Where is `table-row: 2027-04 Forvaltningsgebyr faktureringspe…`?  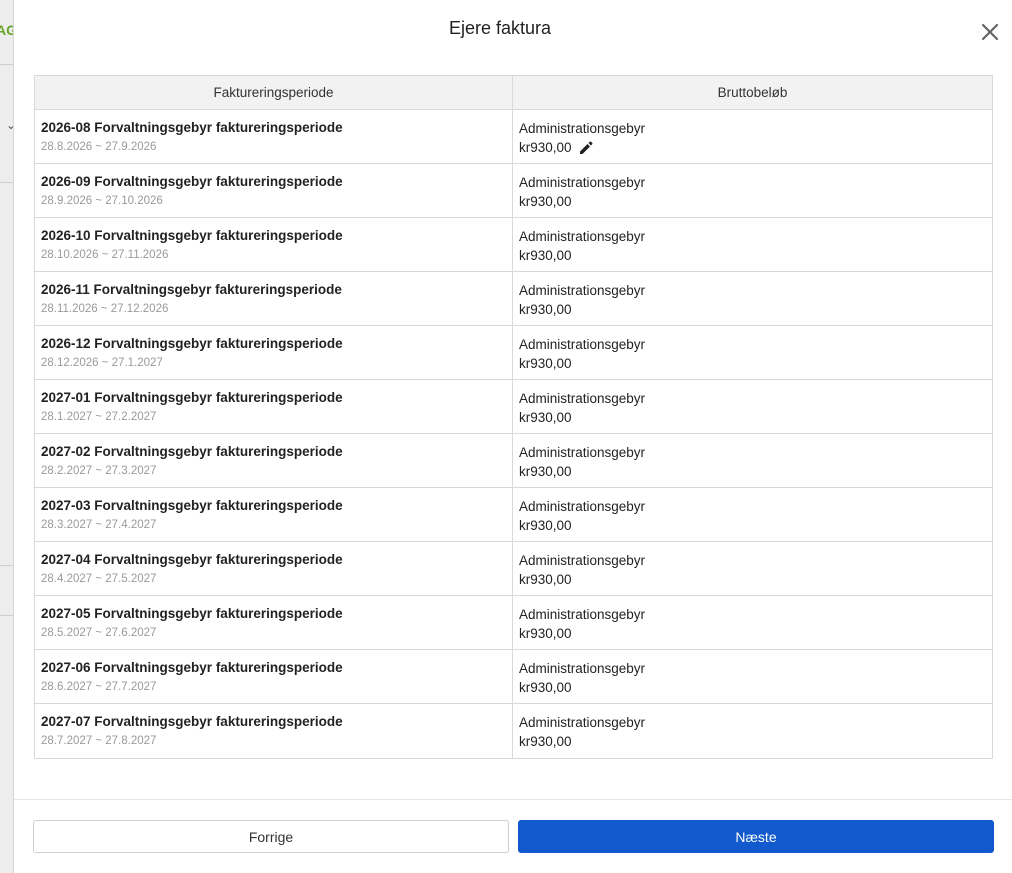
table-row: 2027-04 Forvaltningsgebyr faktureringspe… is located at coordinates (513, 569).